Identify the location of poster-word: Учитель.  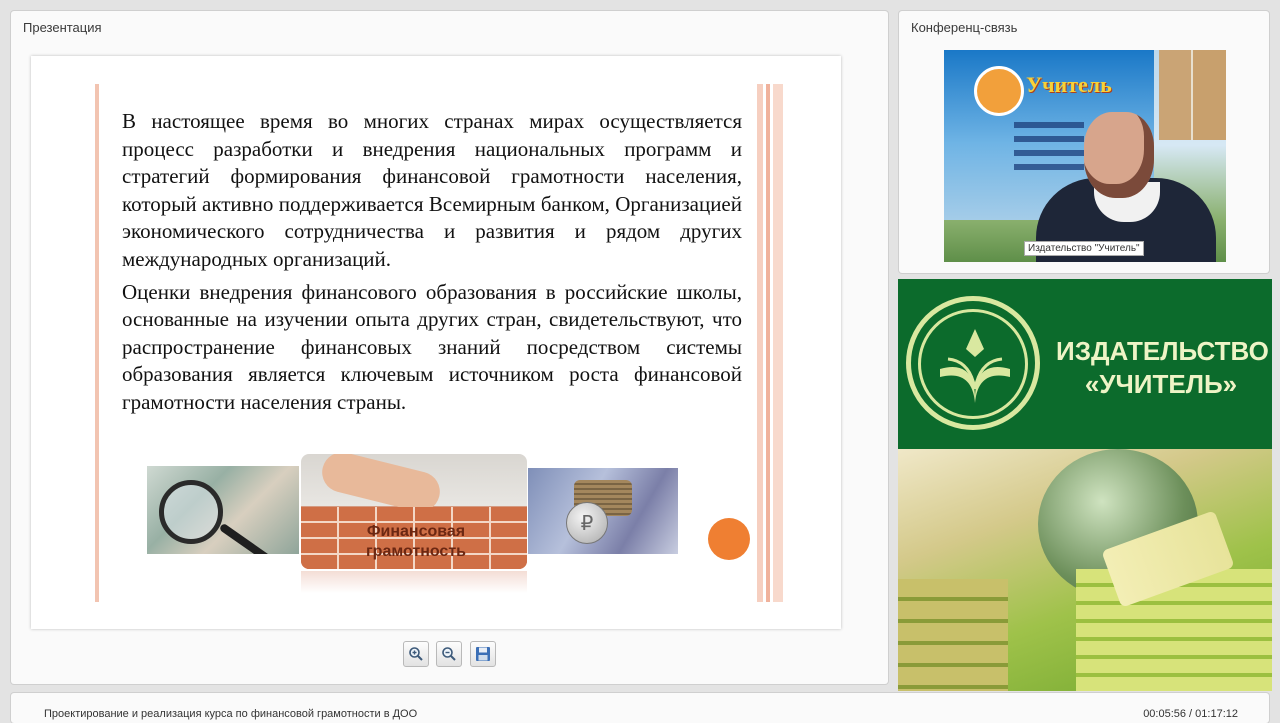
(1069, 84).